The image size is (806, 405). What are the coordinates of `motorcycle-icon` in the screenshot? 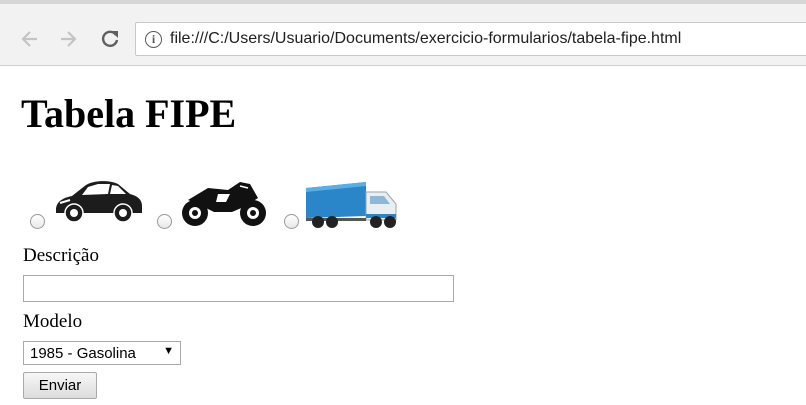 It's located at (224, 204).